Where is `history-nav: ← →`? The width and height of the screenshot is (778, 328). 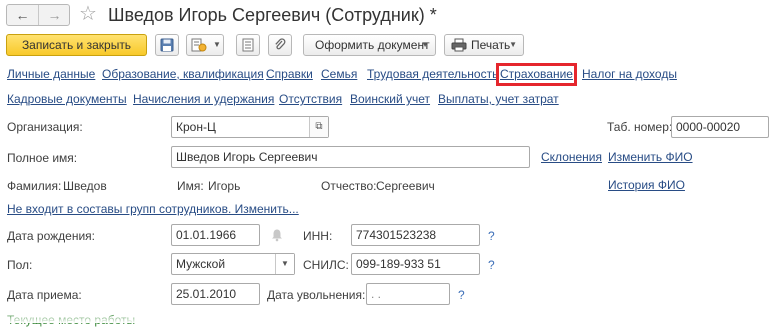
history-nav: ← → is located at coordinates (38, 15).